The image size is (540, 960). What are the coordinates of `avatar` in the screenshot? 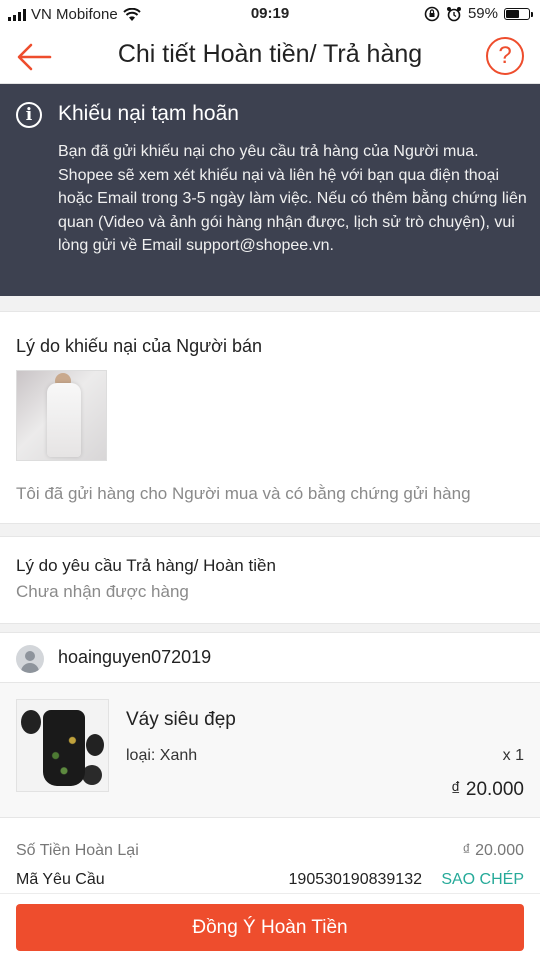 It's located at (30, 659).